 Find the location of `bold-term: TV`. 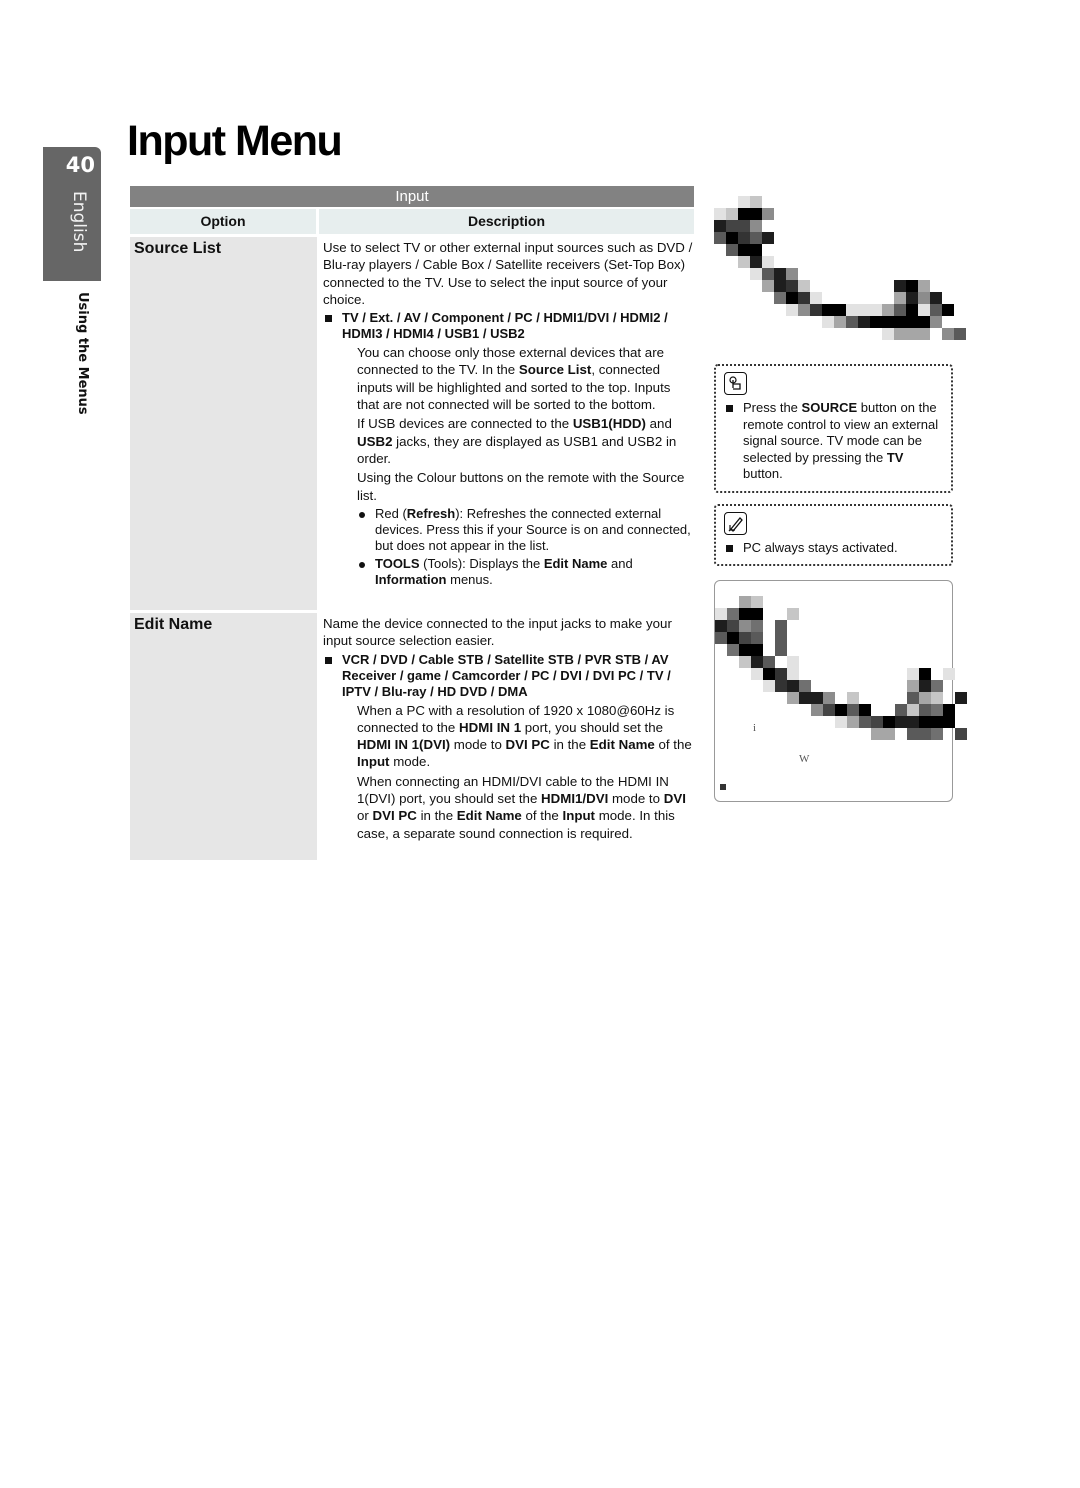

bold-term: TV is located at coordinates (895, 457).